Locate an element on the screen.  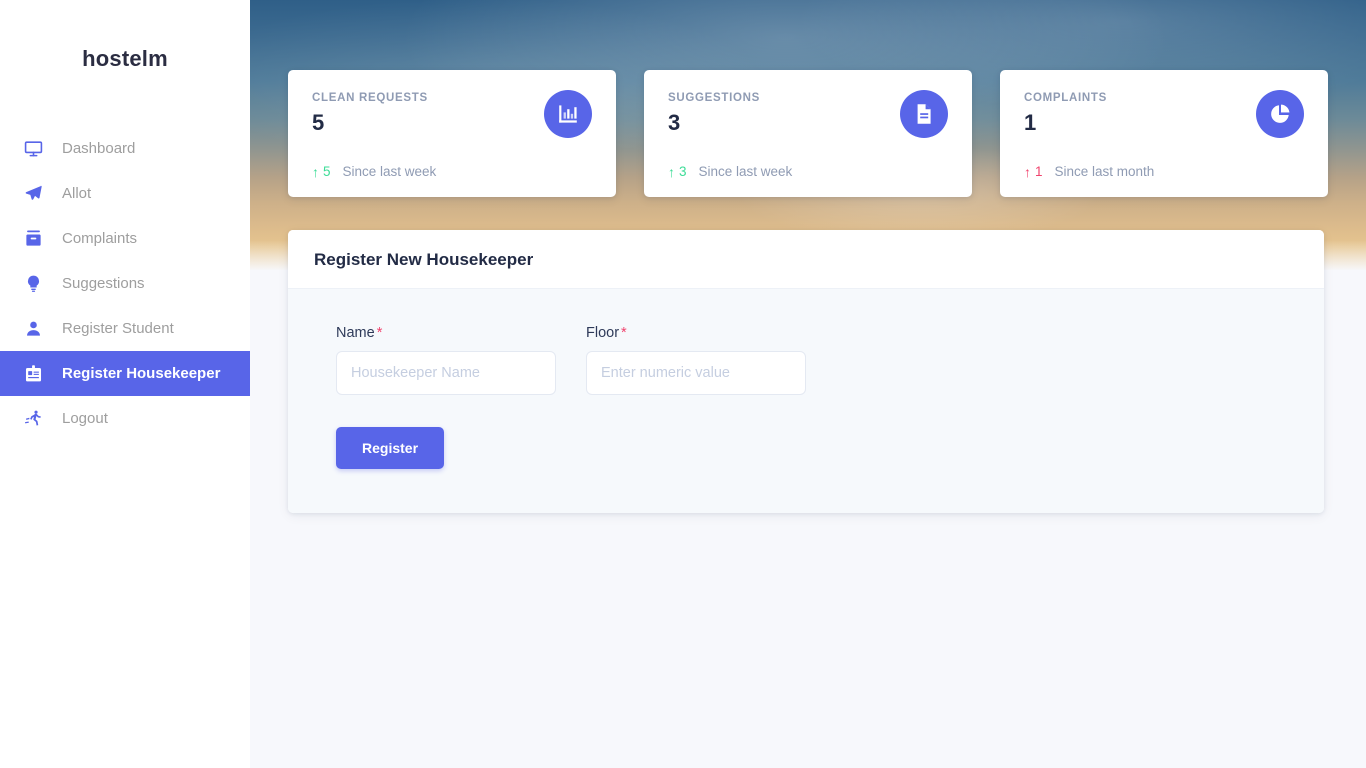
stat-card-value: 1 is located at coordinates (1030, 122).